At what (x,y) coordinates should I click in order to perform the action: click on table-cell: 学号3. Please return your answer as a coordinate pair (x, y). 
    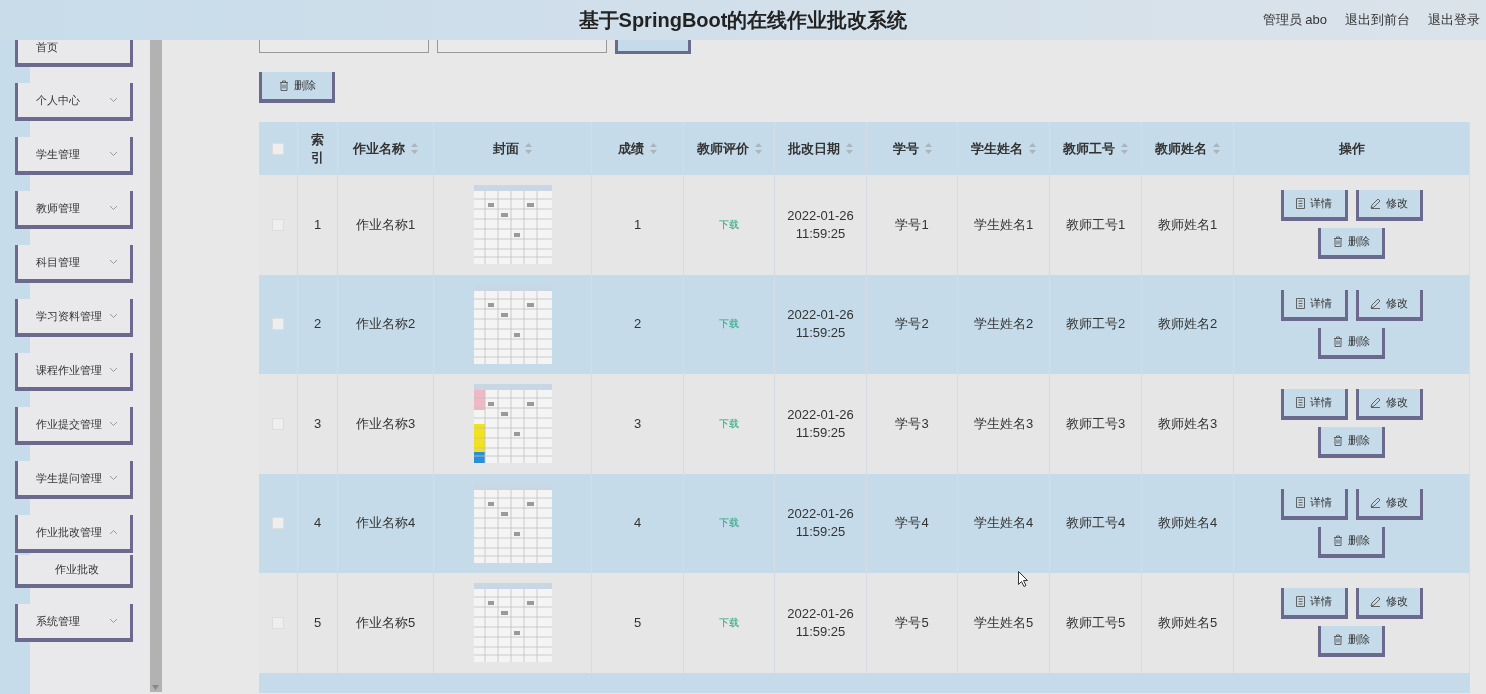
    Looking at the image, I should click on (912, 423).